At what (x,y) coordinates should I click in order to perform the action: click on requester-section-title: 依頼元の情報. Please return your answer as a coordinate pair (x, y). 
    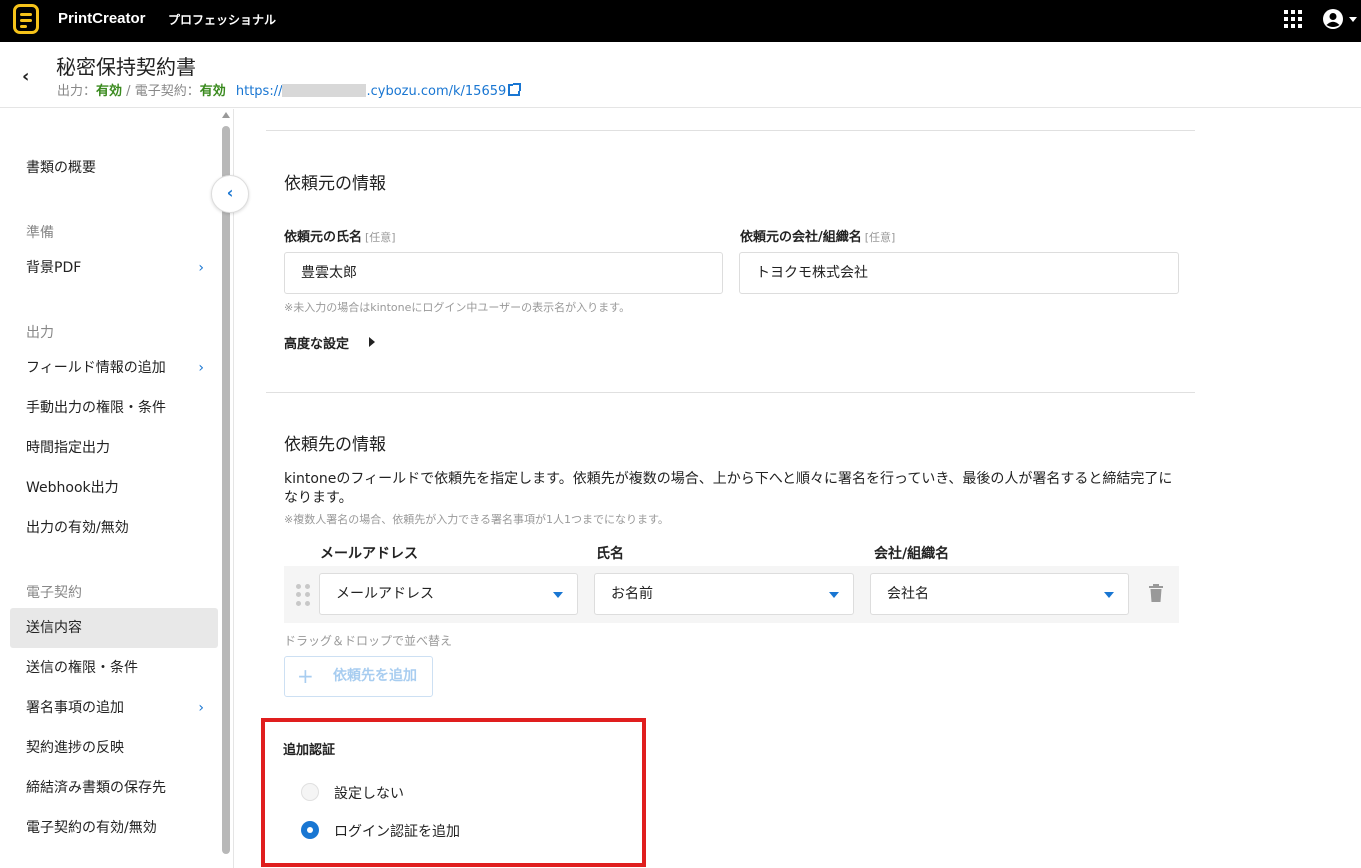
    Looking at the image, I should click on (335, 184).